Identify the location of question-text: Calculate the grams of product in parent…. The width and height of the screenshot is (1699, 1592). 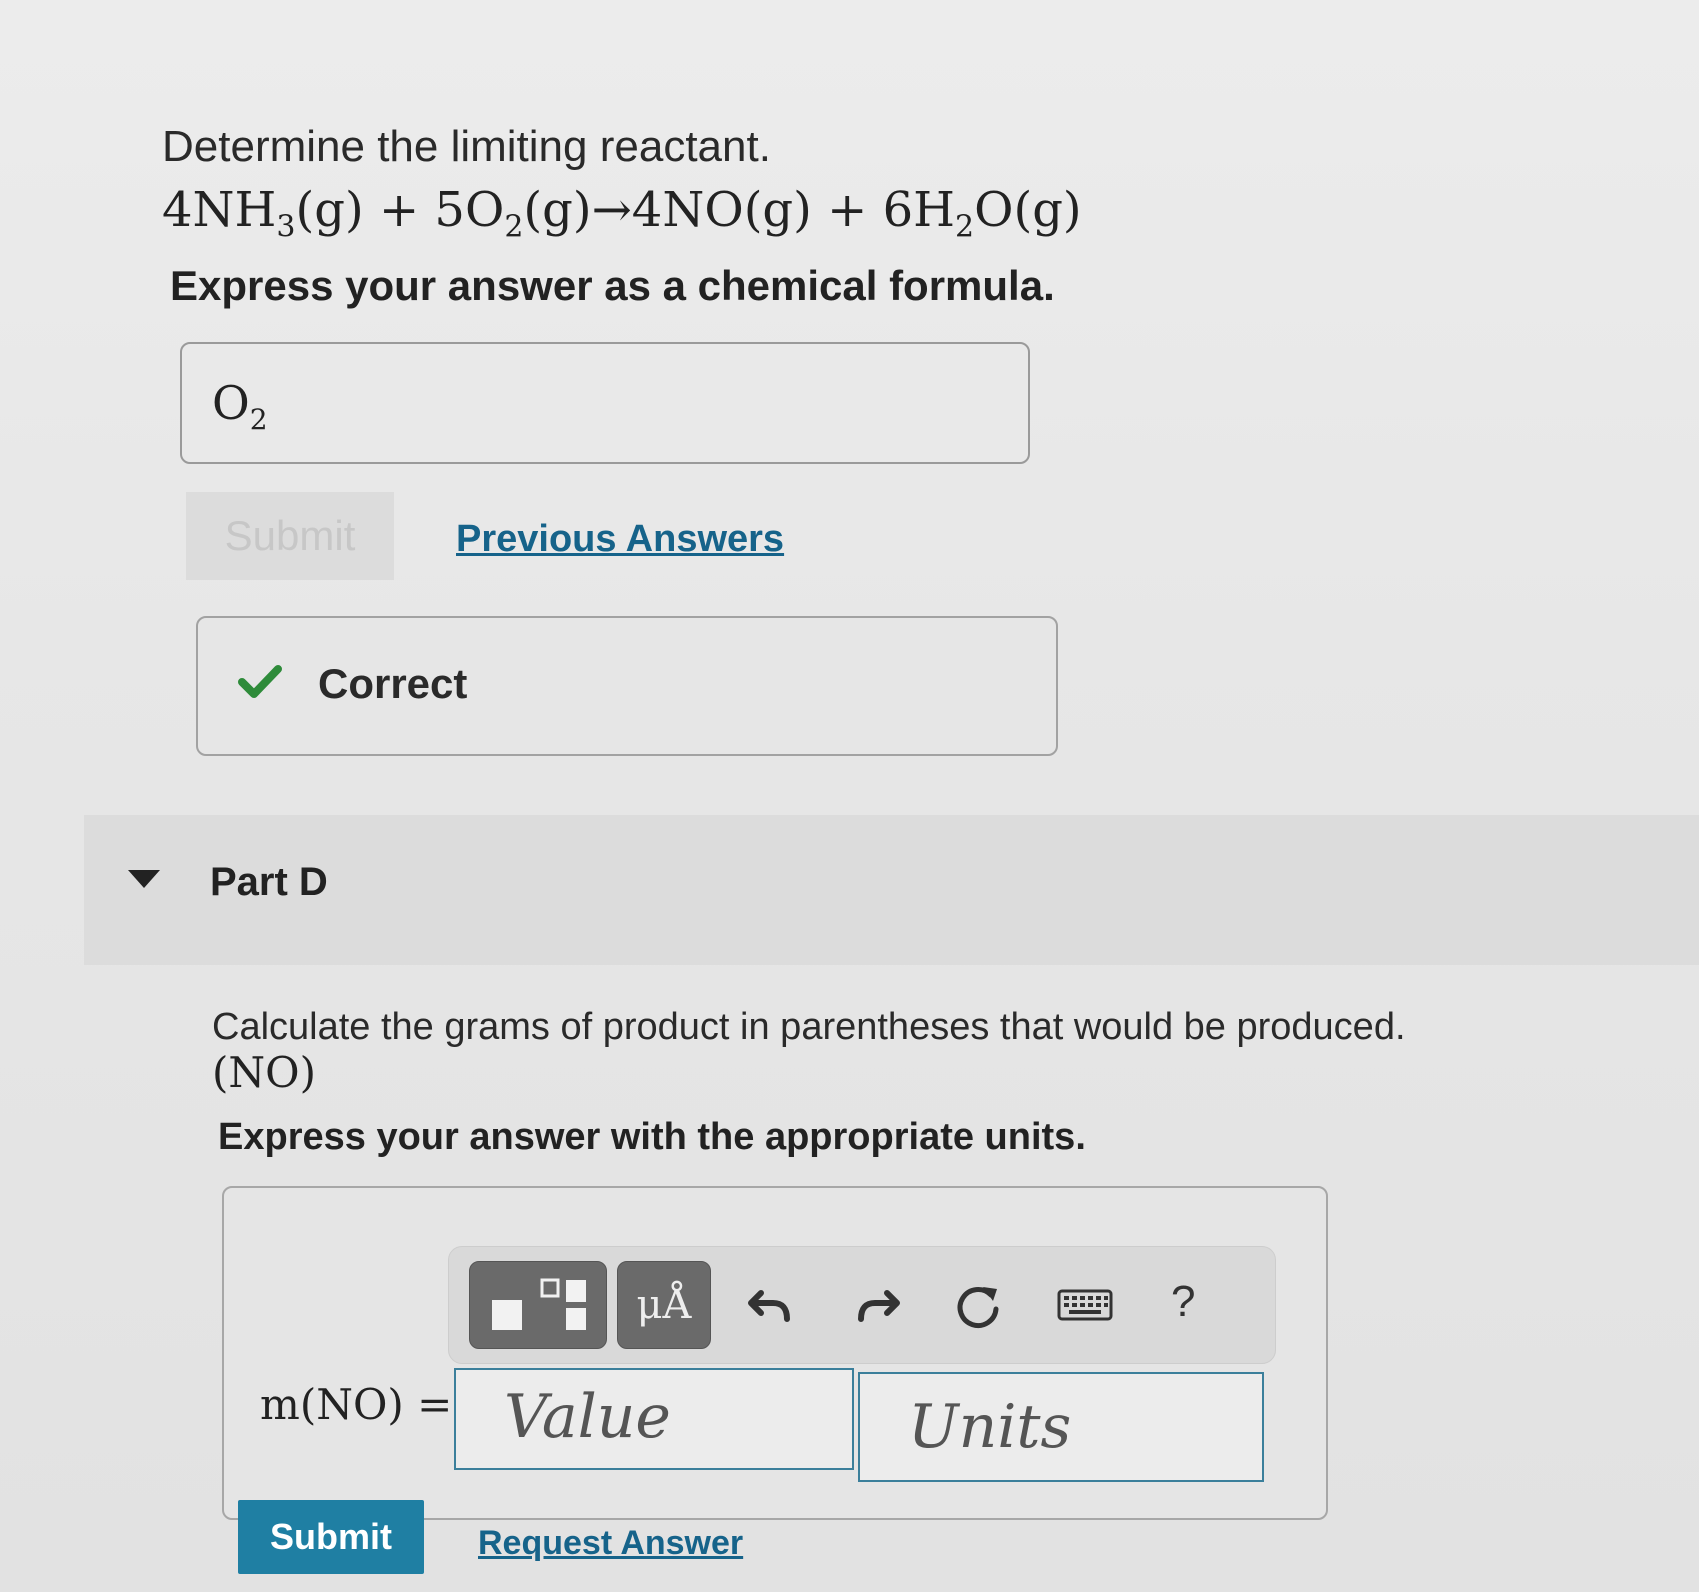
(809, 1027).